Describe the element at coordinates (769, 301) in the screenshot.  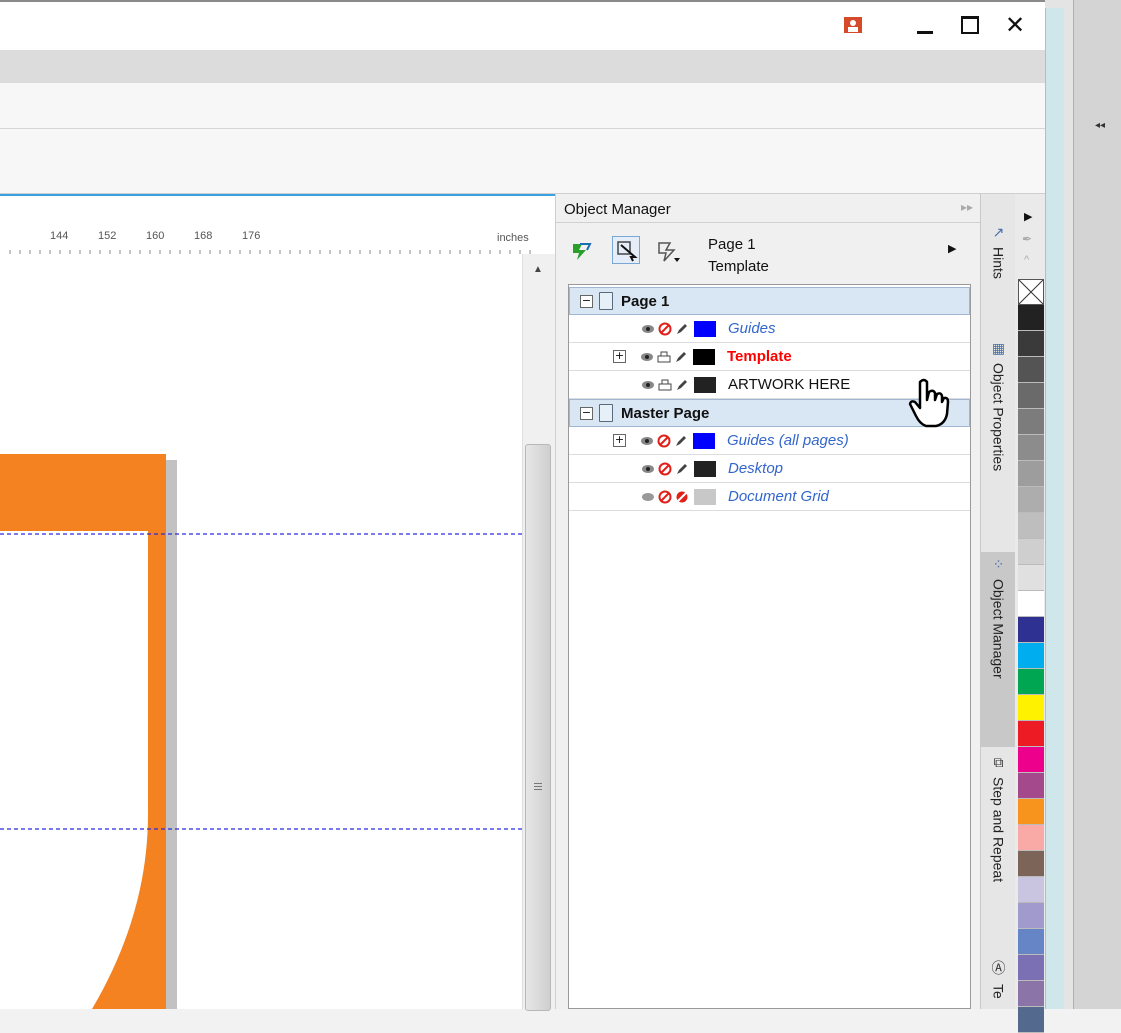
I see `page-row: − Page 1` at that location.